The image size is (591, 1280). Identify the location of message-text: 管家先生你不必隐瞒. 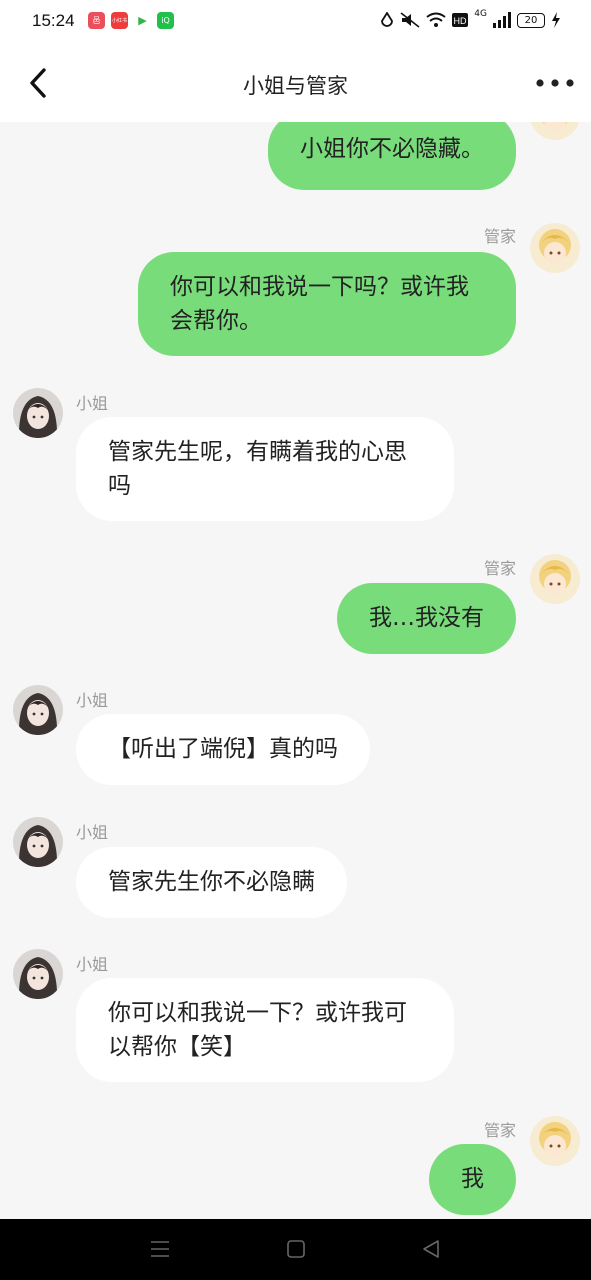
(211, 882).